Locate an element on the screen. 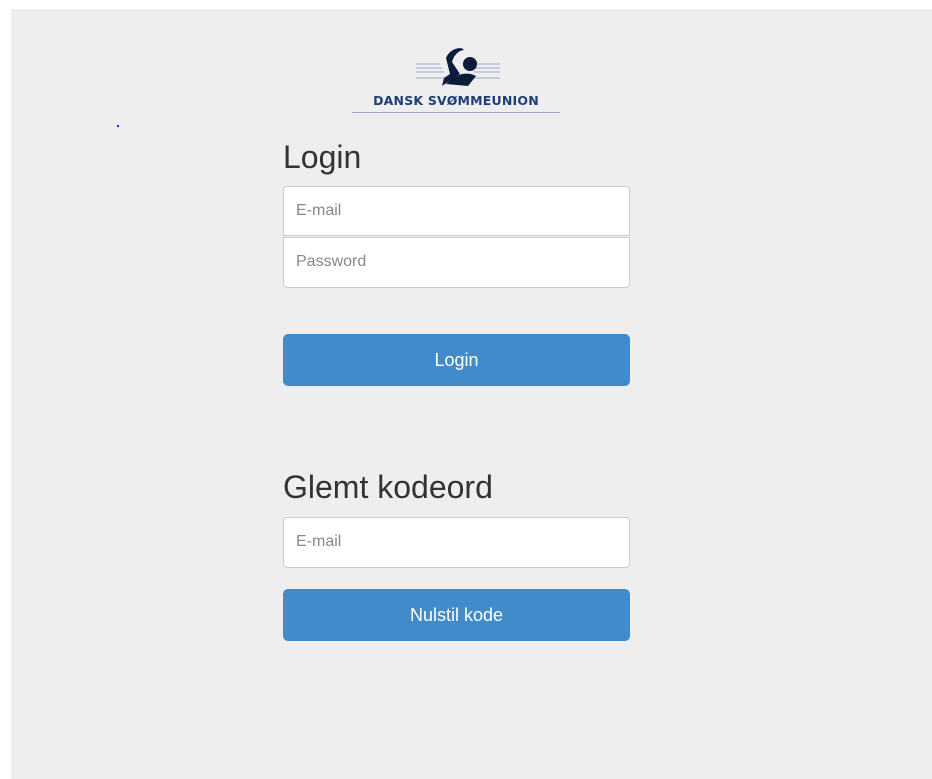 The image size is (932, 779). forgot-email-placeholder: E-mail is located at coordinates (319, 541).